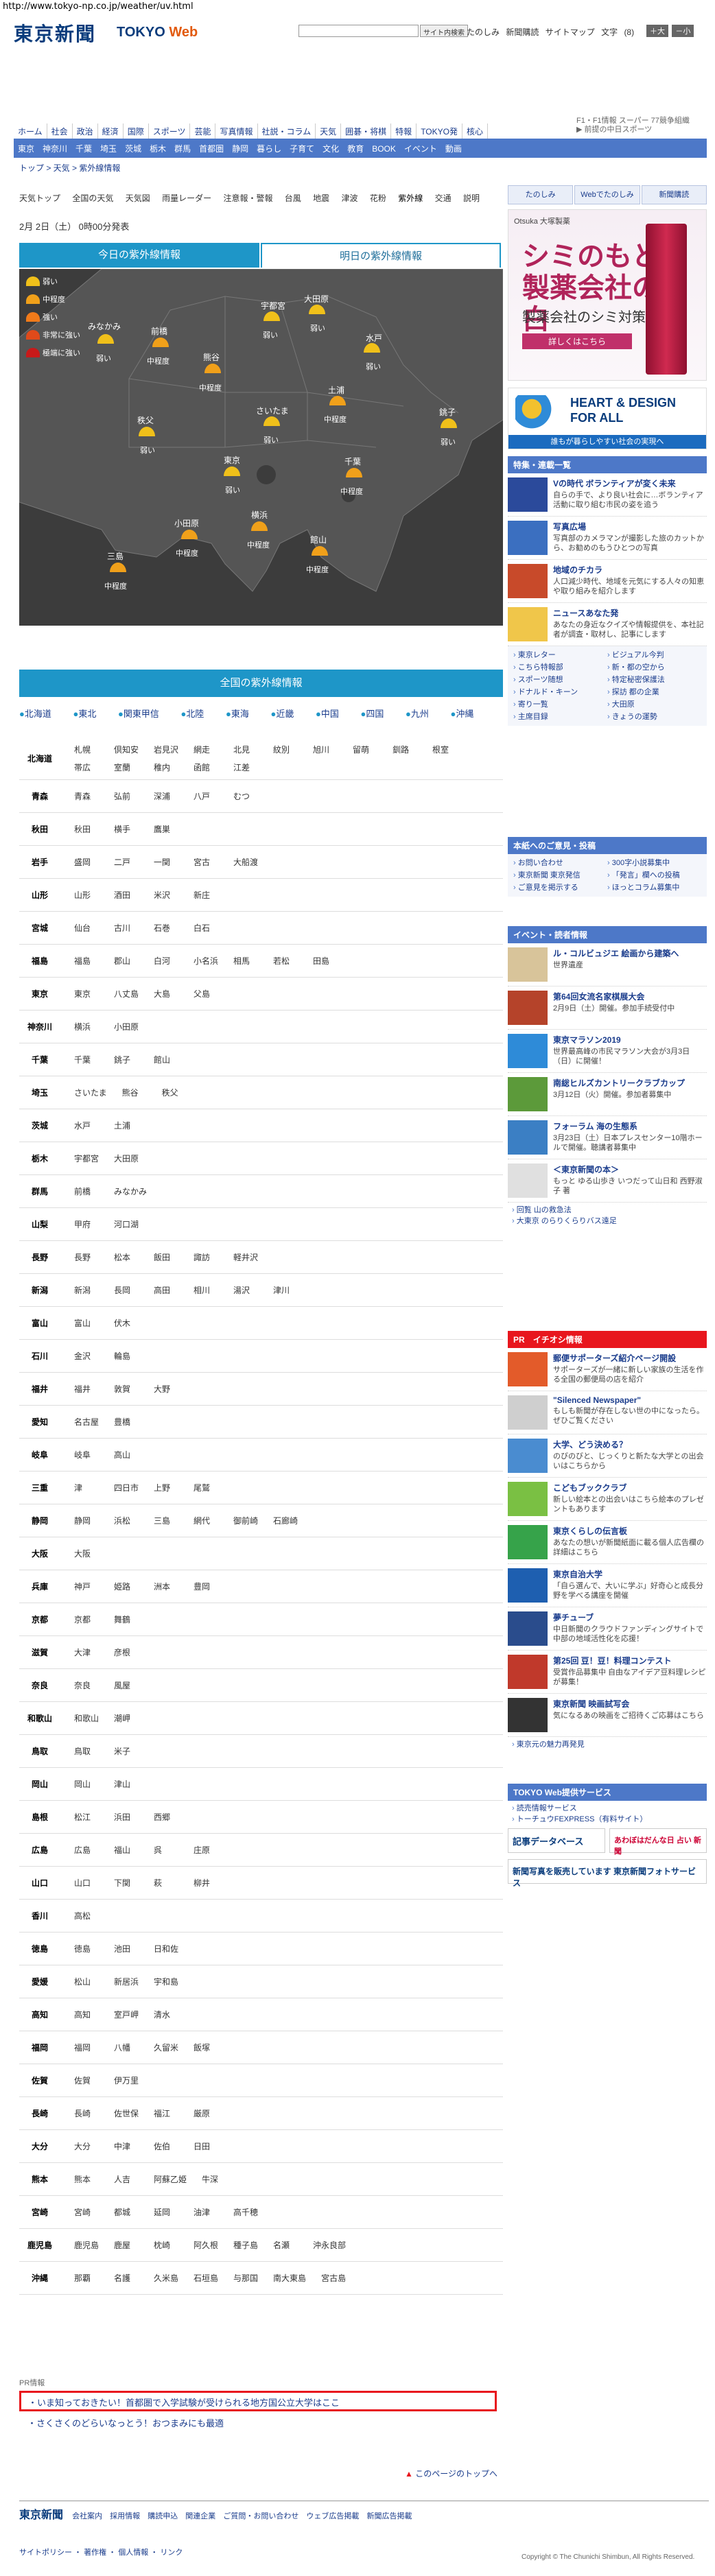  What do you see at coordinates (607, 1181) in the screenshot?
I see `feature-item: ＜東京新聞の本＞ もっと ゆる山歩き いつだって山日和 西野淑子 著` at bounding box center [607, 1181].